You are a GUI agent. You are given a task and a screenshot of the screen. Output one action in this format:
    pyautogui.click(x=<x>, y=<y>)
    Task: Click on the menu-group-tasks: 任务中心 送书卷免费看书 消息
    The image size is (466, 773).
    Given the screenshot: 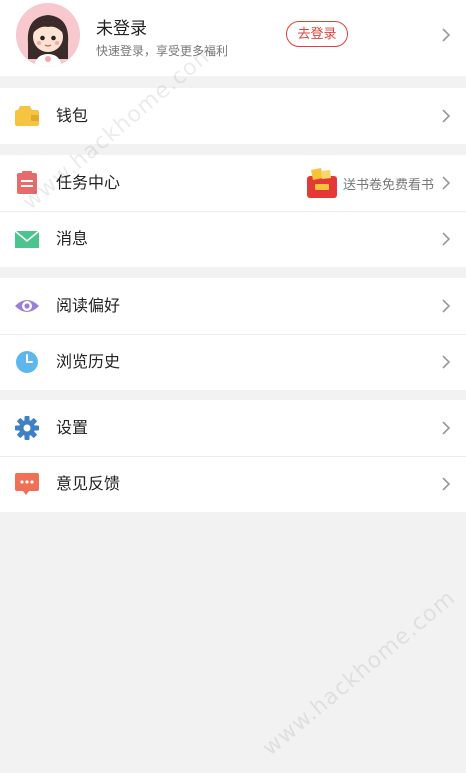 What is the action you would take?
    pyautogui.click(x=233, y=211)
    